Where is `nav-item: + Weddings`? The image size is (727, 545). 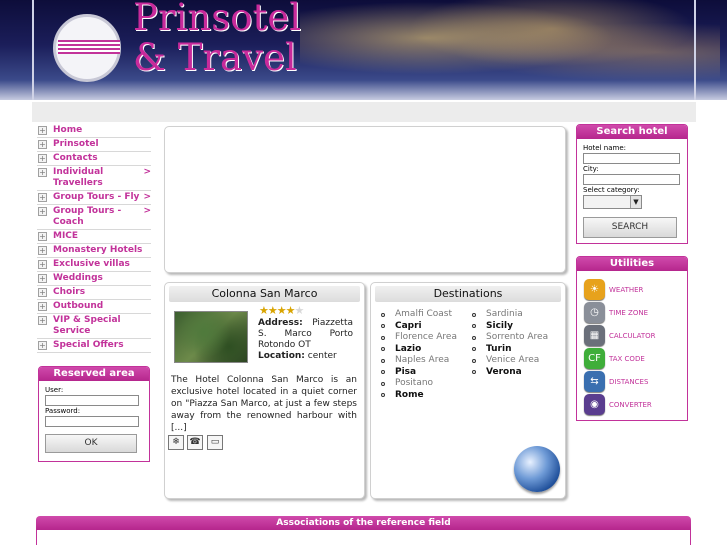 nav-item: + Weddings is located at coordinates (94, 279).